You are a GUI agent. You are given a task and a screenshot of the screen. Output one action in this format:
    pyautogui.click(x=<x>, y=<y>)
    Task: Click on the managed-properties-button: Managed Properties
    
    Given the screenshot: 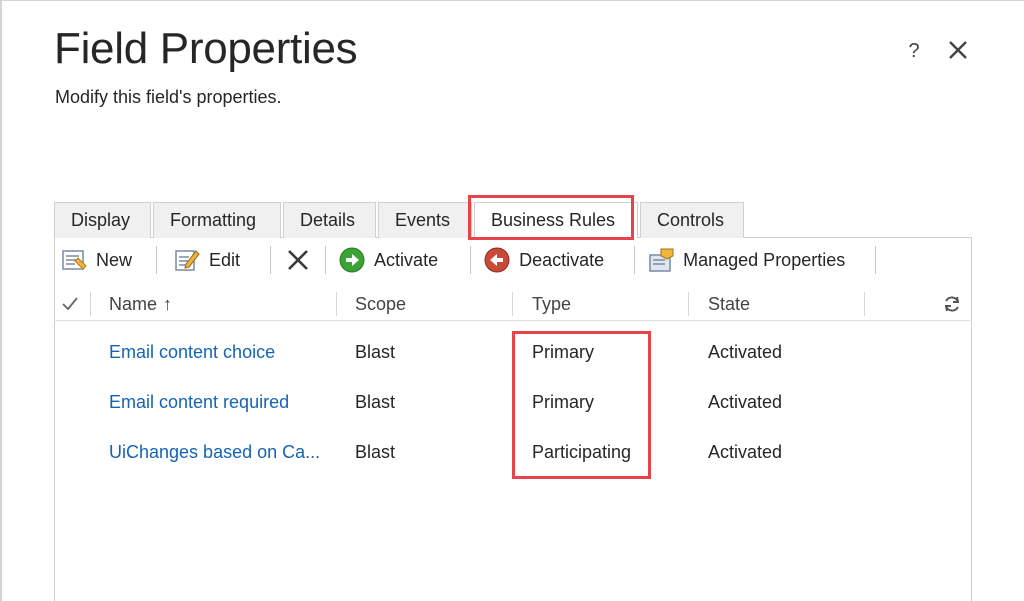 What is the action you would take?
    pyautogui.click(x=746, y=260)
    